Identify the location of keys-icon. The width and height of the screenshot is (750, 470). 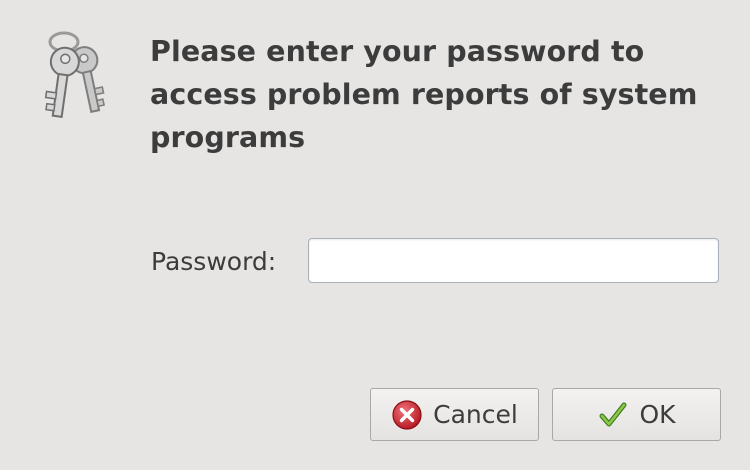
(74, 75).